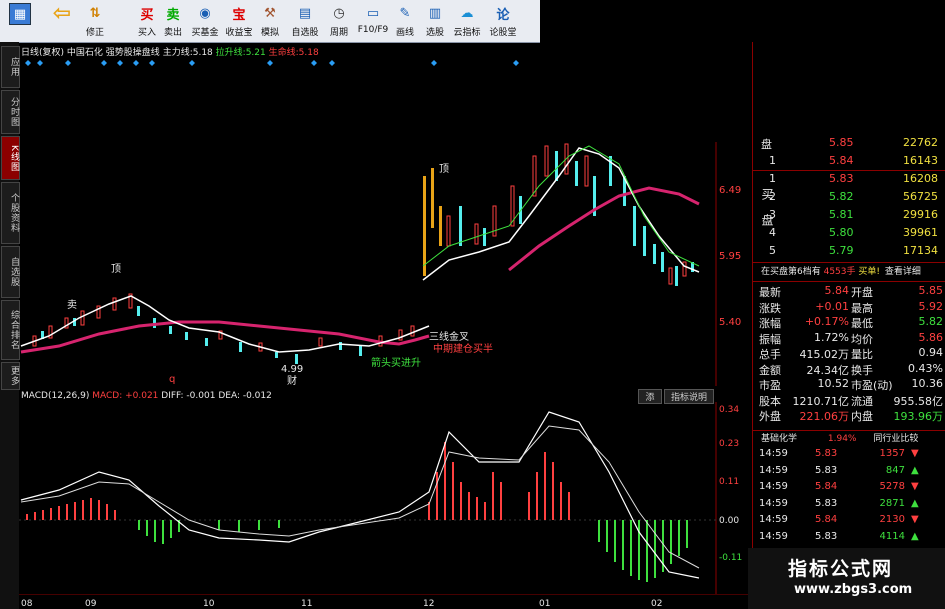  I want to click on trade-volume: 2130, so click(892, 519).